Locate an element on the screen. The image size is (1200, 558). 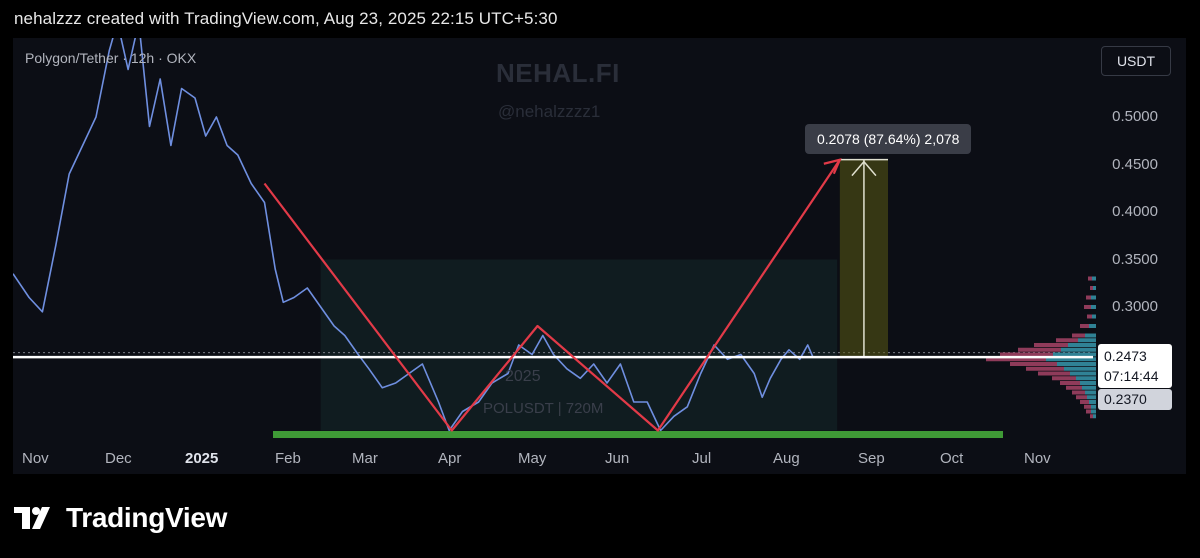
time-tick: Dec is located at coordinates (118, 458).